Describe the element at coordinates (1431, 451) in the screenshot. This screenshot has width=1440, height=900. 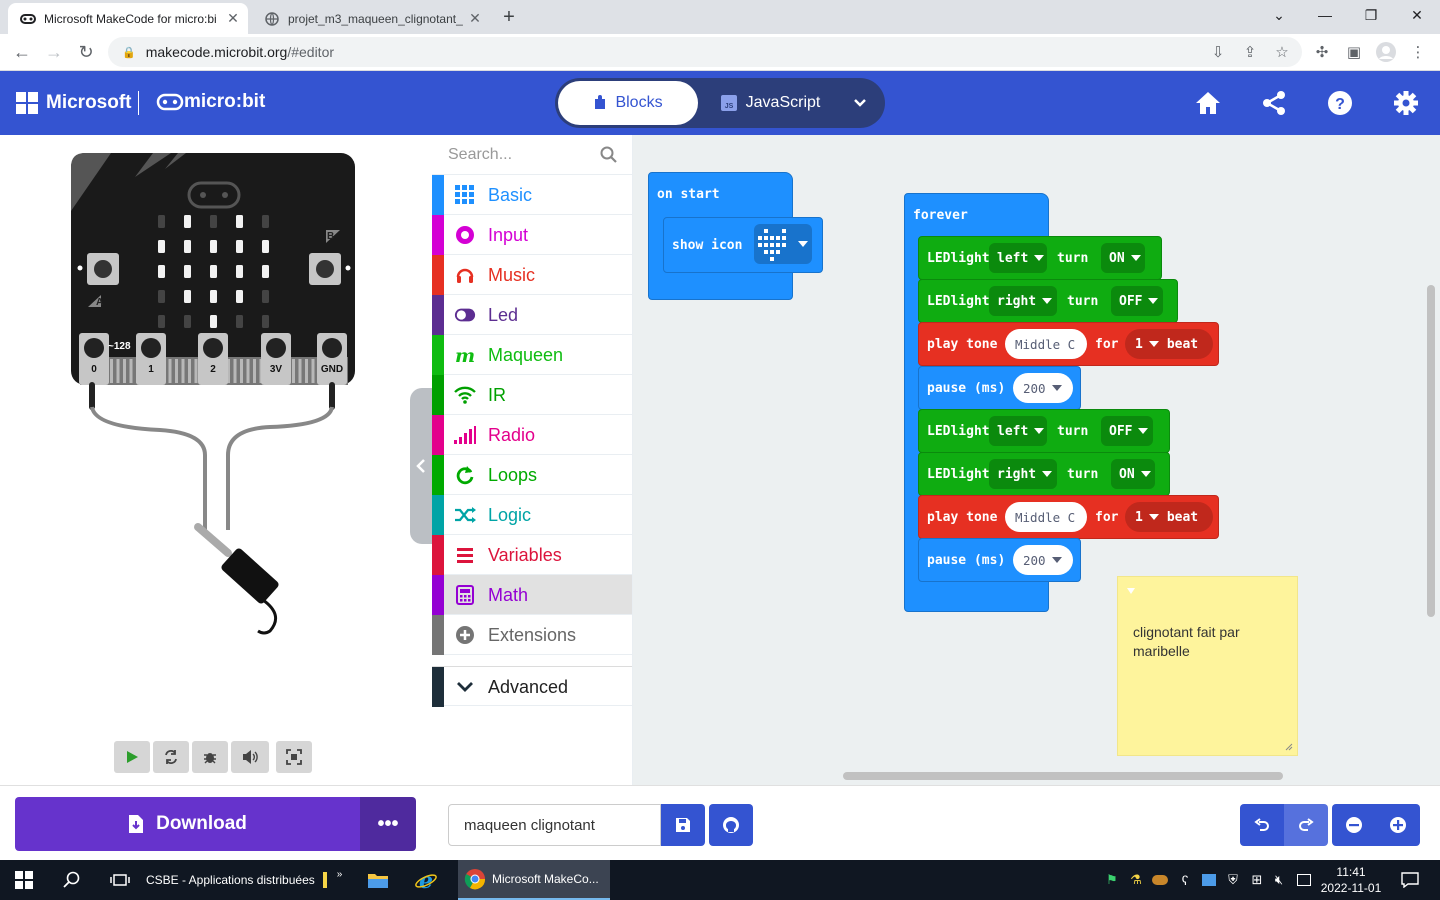
I see `vertical-scrollbar` at that location.